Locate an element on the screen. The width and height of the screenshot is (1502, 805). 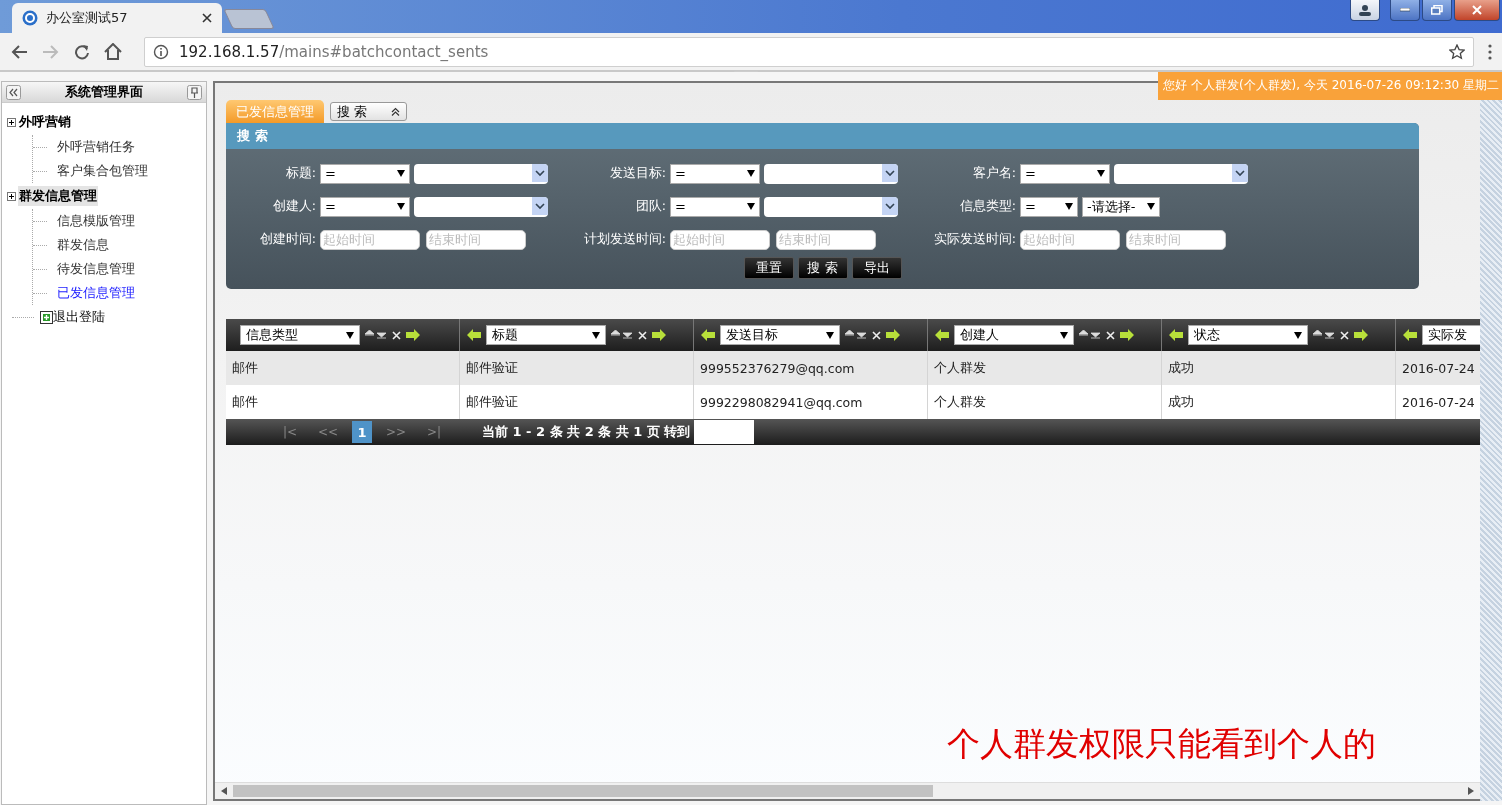
star-icon is located at coordinates (1457, 51).